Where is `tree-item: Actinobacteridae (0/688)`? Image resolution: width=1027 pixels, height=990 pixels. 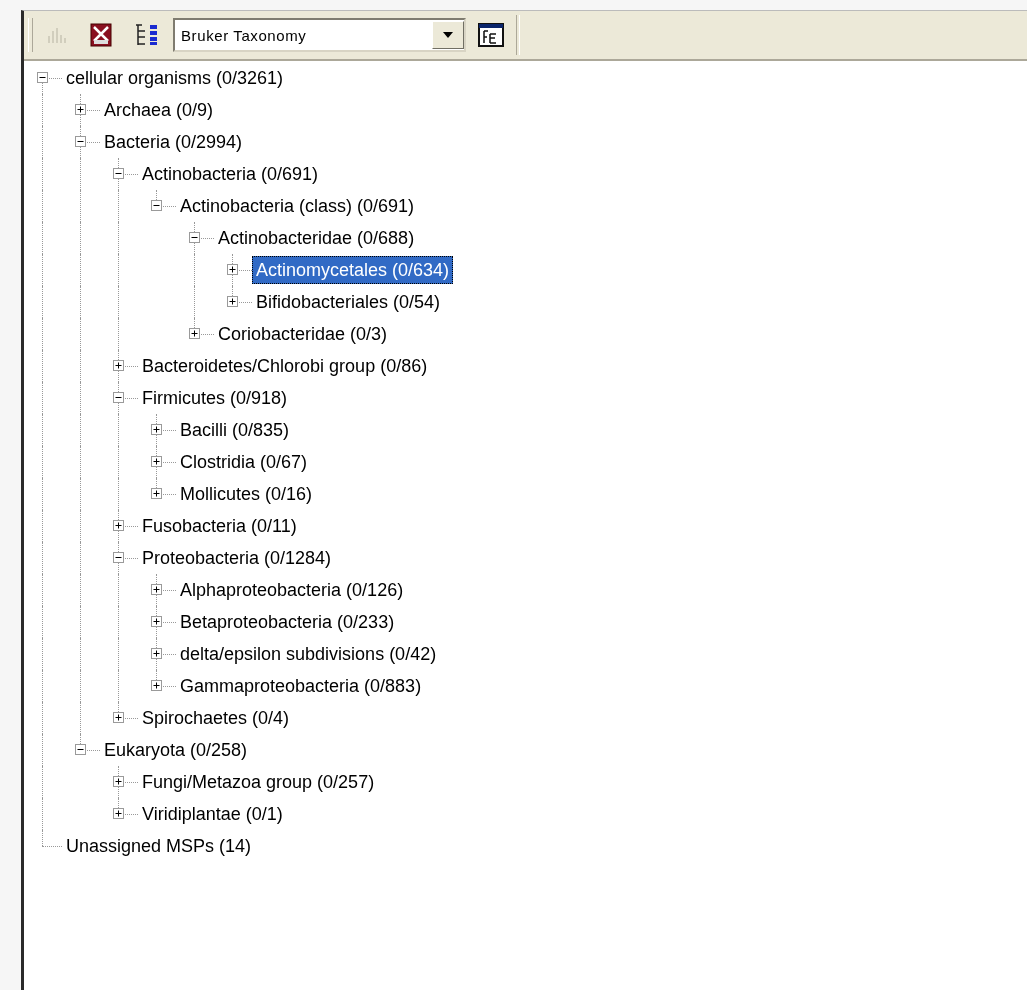 tree-item: Actinobacteridae (0/688) is located at coordinates (316, 238).